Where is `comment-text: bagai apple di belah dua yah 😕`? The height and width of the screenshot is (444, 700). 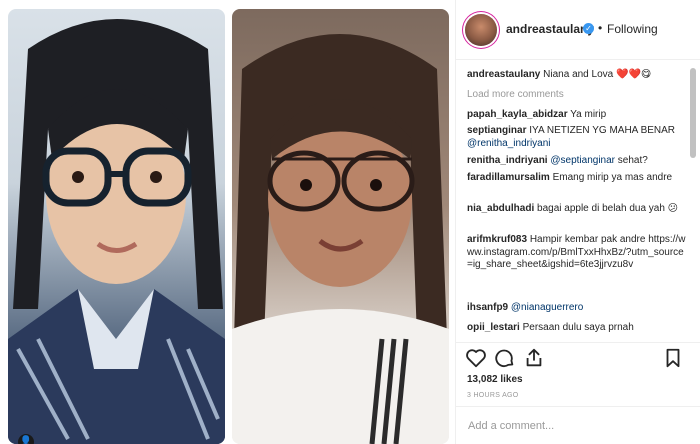 comment-text: bagai apple di belah dua yah 😕 is located at coordinates (608, 208).